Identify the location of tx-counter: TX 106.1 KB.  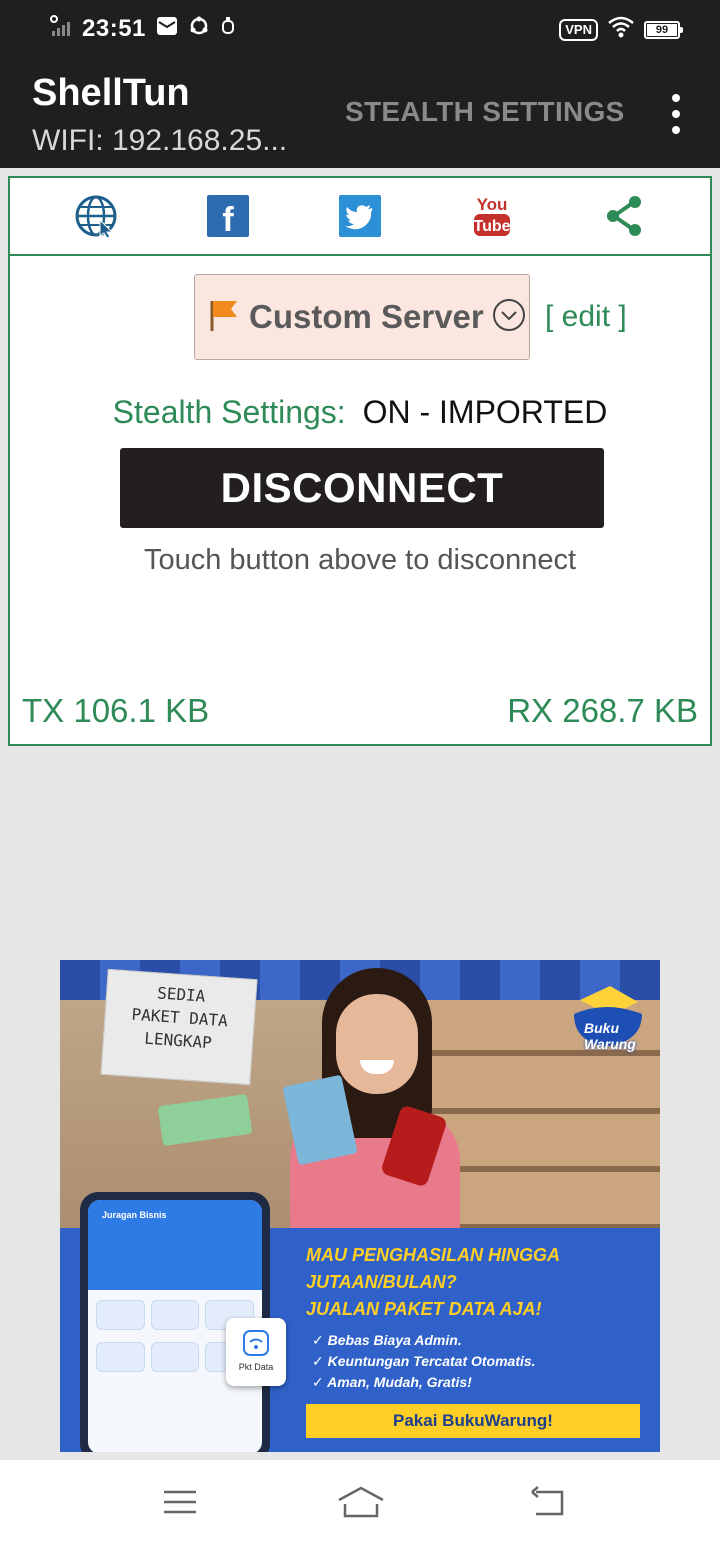
(116, 710).